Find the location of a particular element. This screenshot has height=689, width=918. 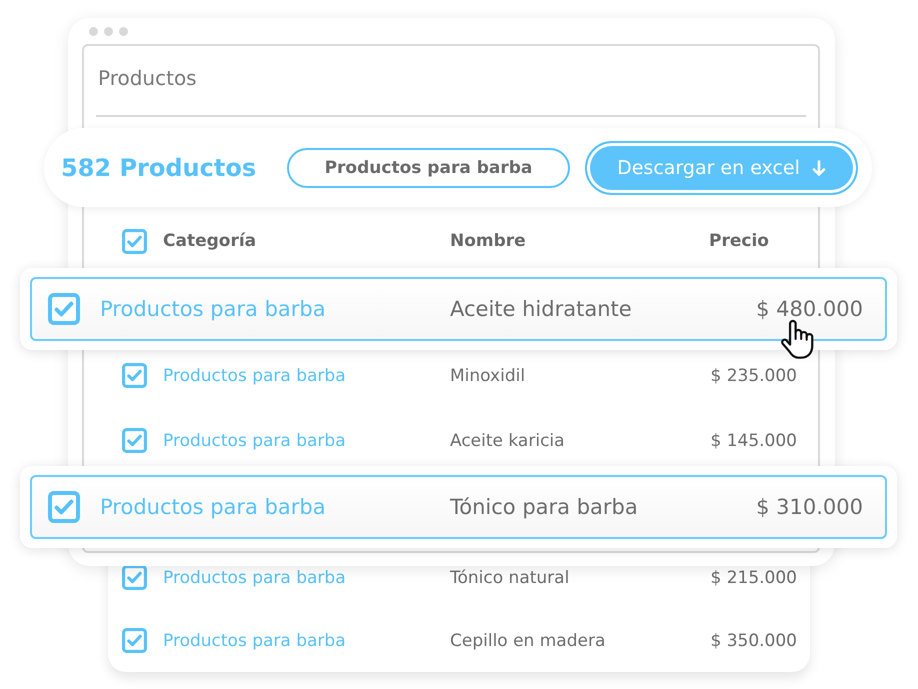

filter-button: Productos para barba is located at coordinates (428, 168).